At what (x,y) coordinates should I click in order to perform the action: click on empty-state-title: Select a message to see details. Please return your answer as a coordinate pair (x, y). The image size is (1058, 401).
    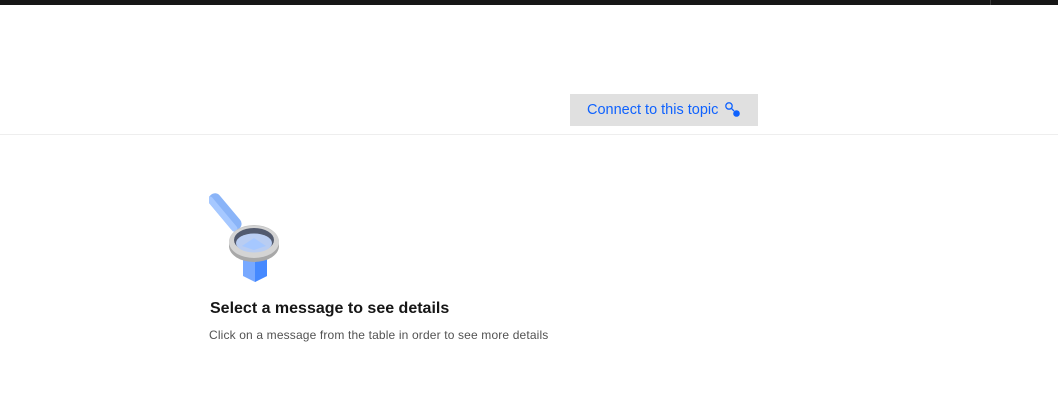
    Looking at the image, I should click on (330, 308).